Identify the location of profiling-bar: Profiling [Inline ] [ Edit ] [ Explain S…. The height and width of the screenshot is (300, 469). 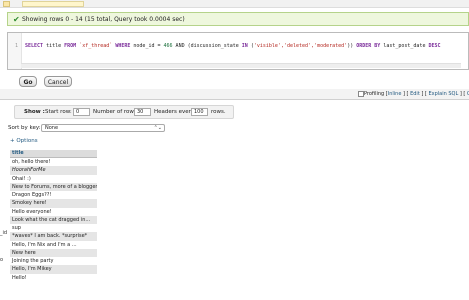
(234, 94).